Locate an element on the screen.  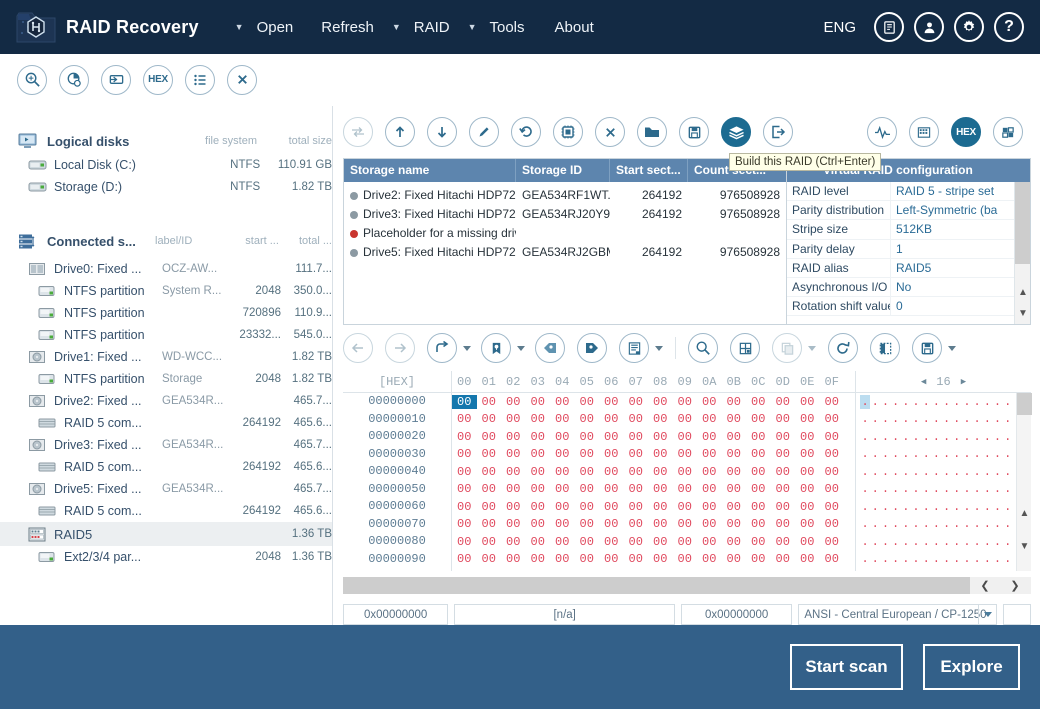
list-item-local-disk-c: Local Disk (C:) NTFS 110.91 GB is located at coordinates (166, 165).